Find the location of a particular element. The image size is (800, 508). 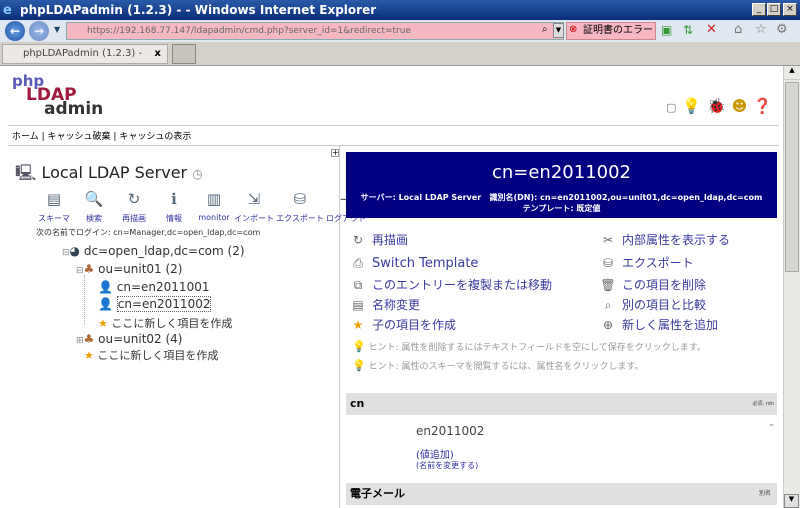

switch-template-icon: ⎙ is located at coordinates (358, 263).